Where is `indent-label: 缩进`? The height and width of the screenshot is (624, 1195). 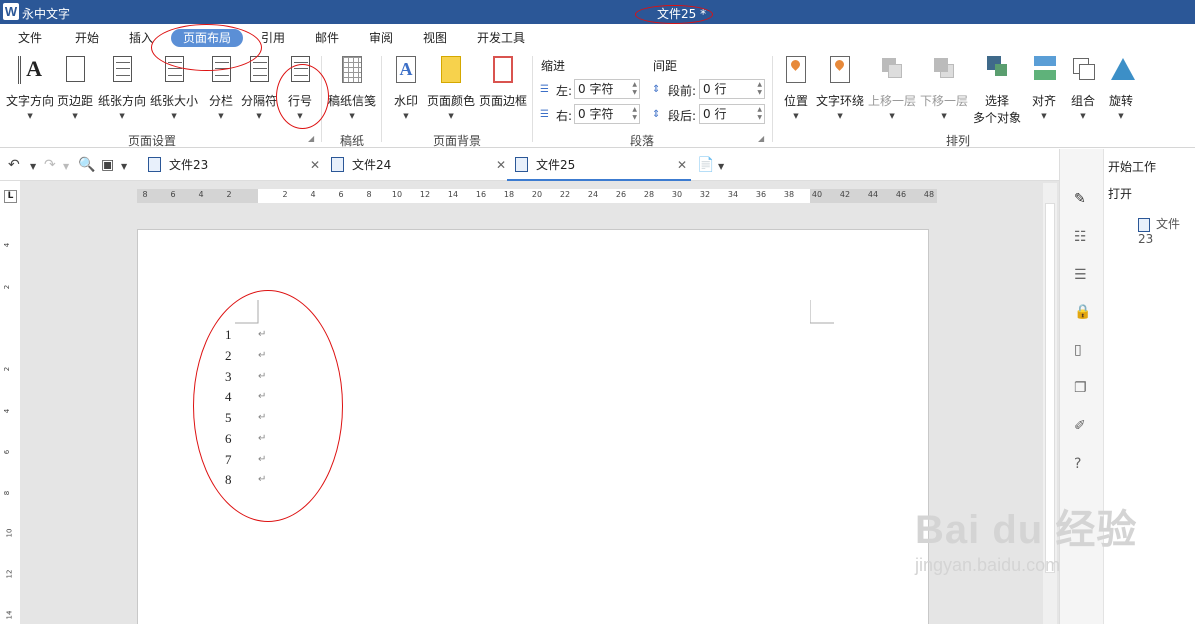
indent-label: 缩进 is located at coordinates (553, 66).